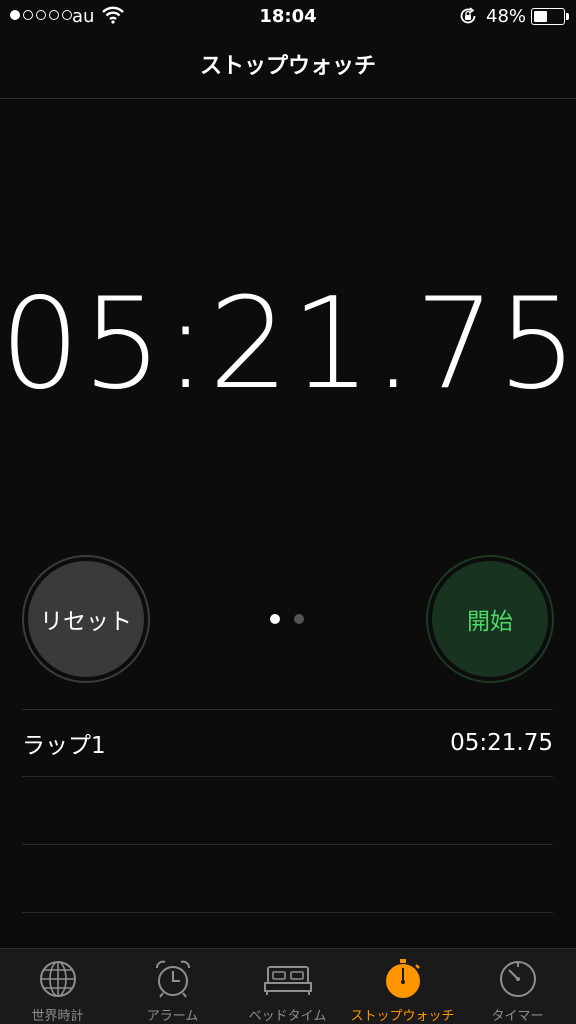 The image size is (576, 1024). I want to click on tab-bar: 世界時計 アラーム ベッドタイム ストップウォッチ タイマー, so click(288, 986).